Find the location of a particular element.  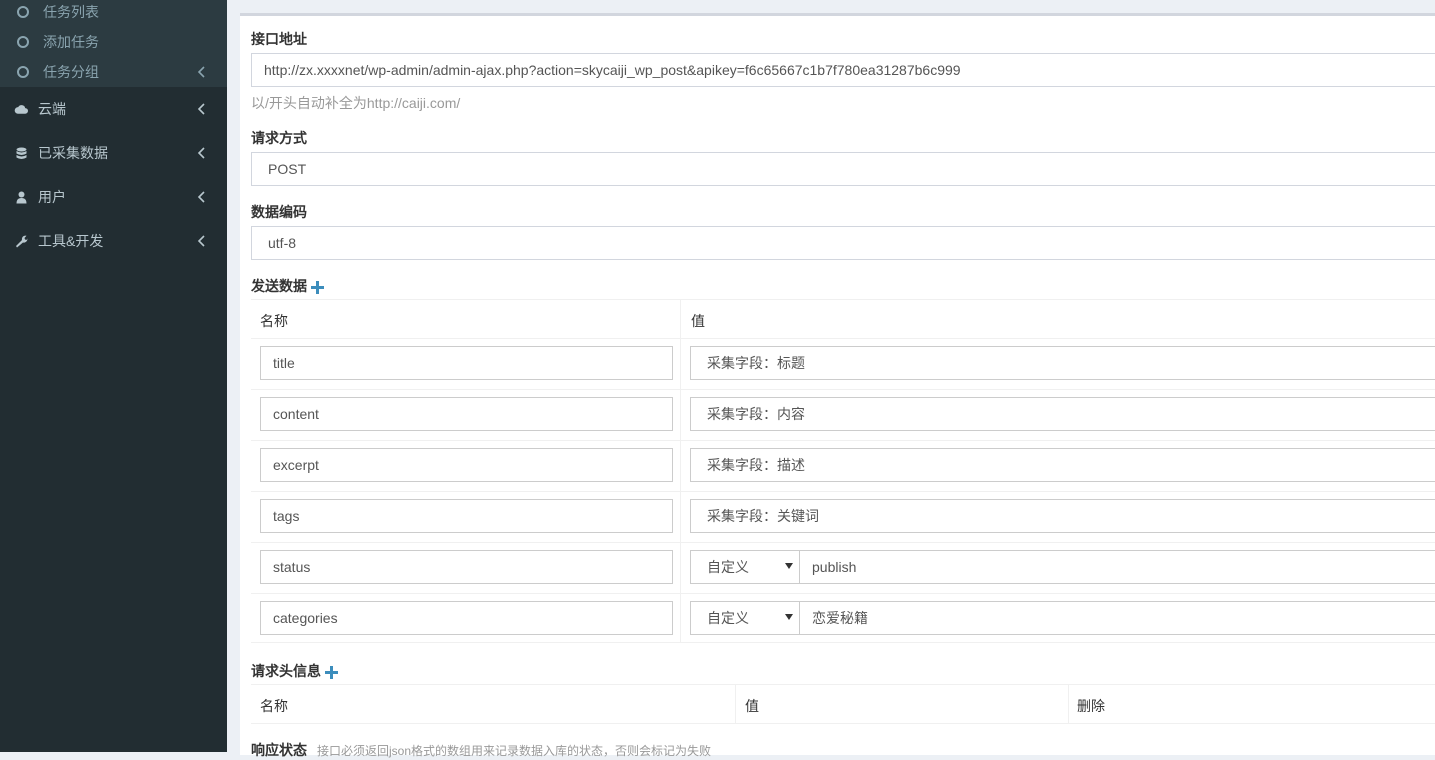

charset-select: utf-8 is located at coordinates (843, 243).